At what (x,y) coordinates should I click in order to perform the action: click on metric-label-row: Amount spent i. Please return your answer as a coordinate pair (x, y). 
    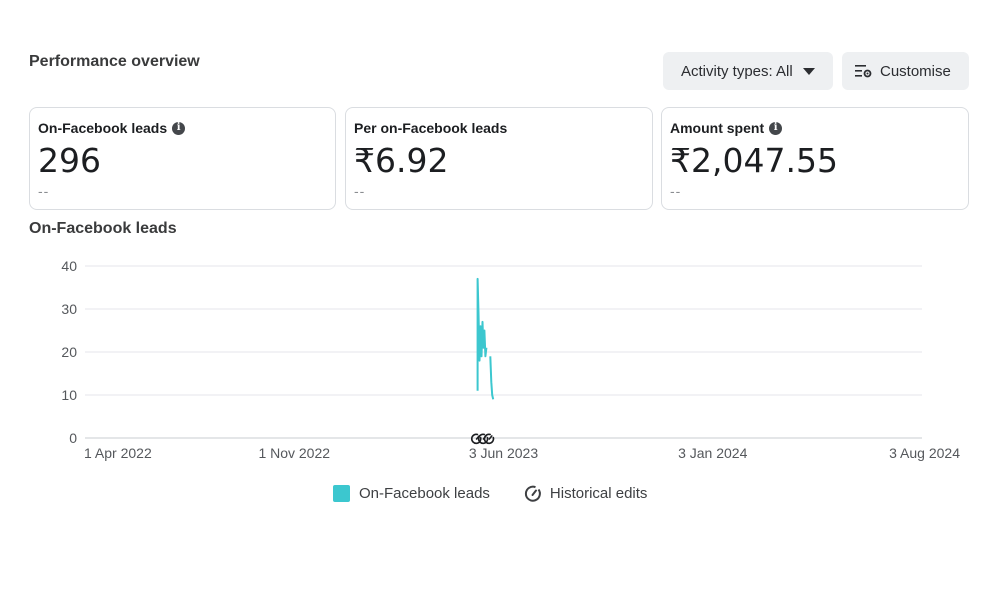
    Looking at the image, I should click on (815, 128).